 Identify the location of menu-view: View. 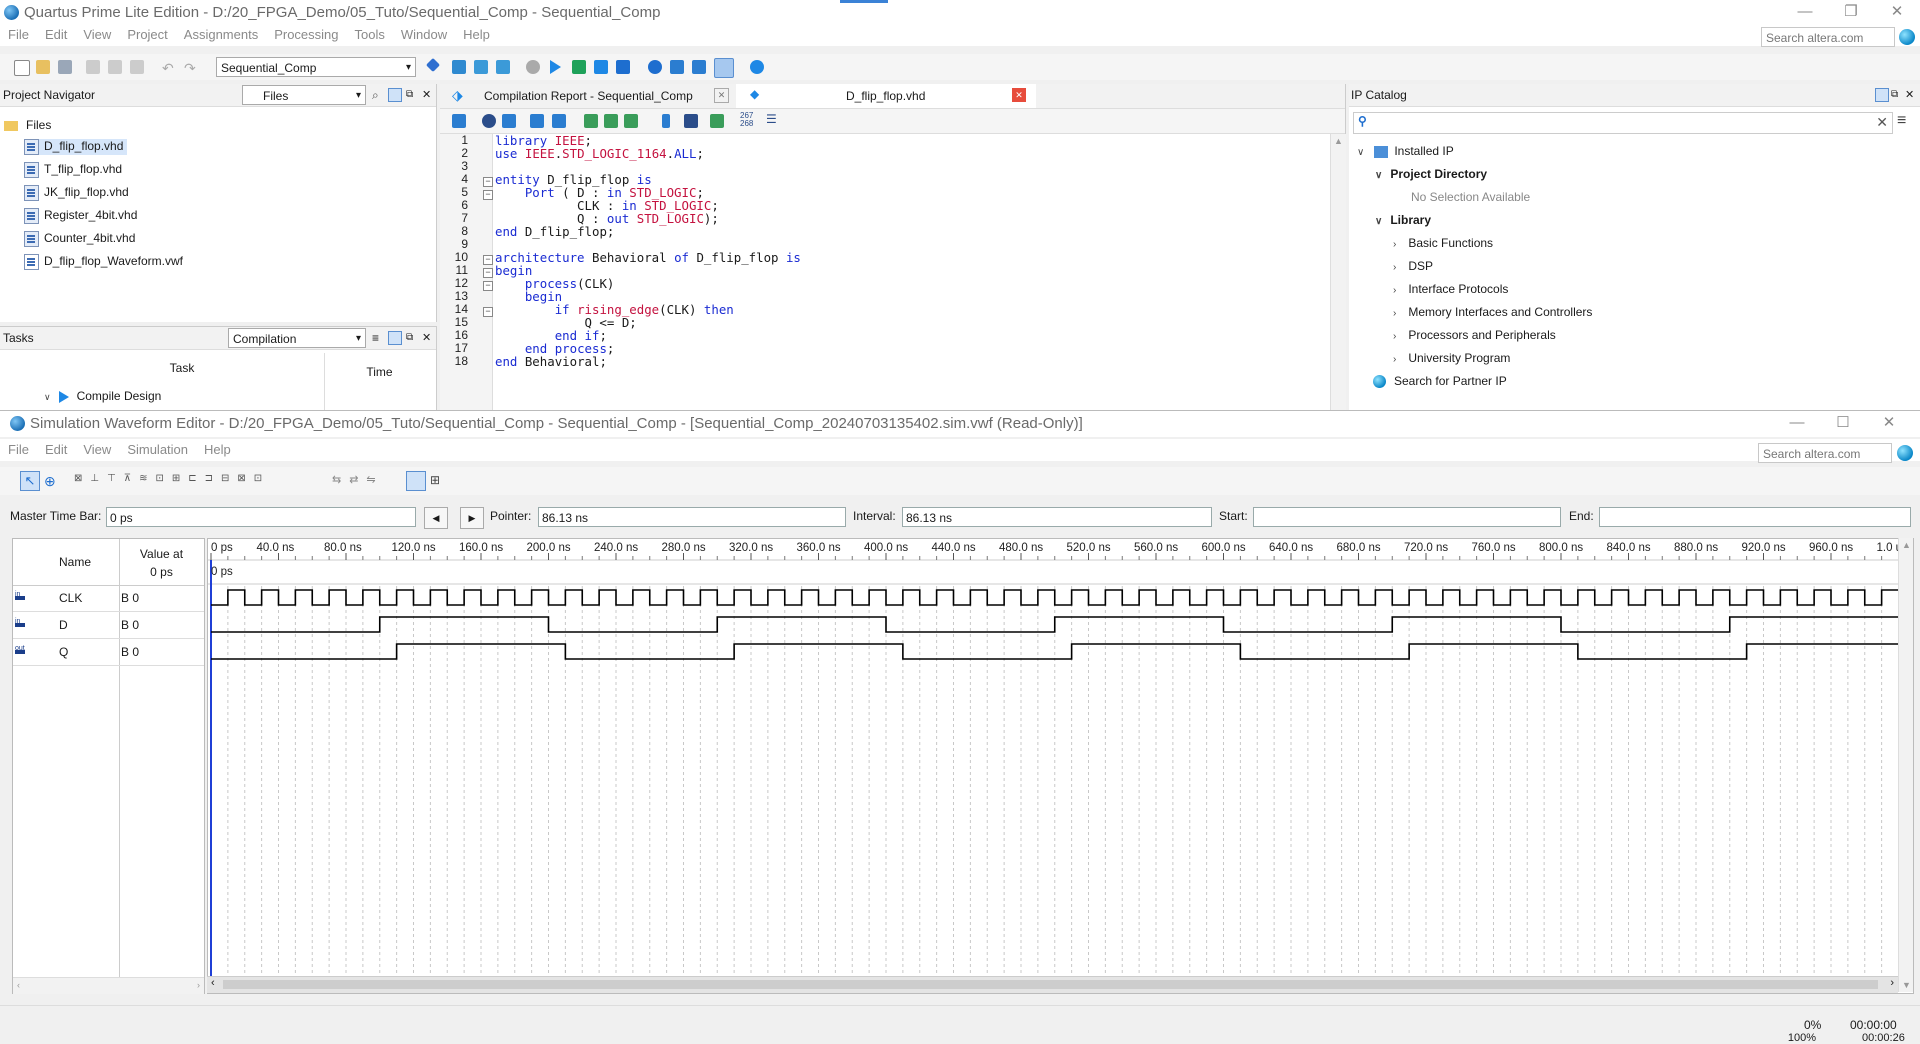
(97, 34).